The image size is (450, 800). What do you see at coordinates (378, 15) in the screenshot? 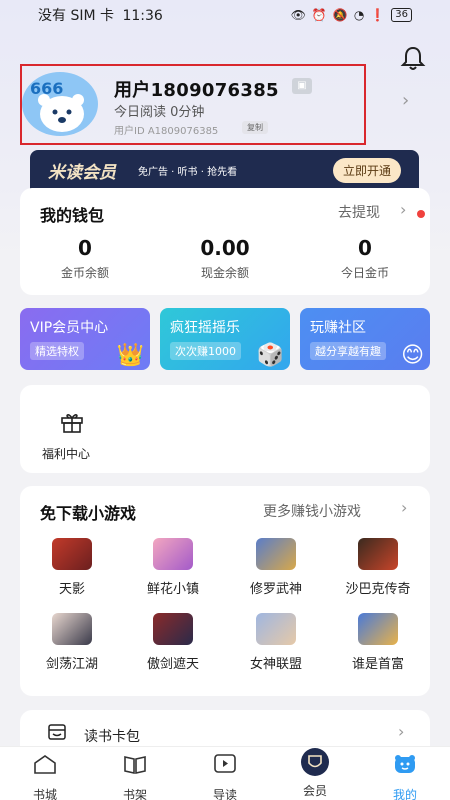
I see `alert-icon: ❗` at bounding box center [378, 15].